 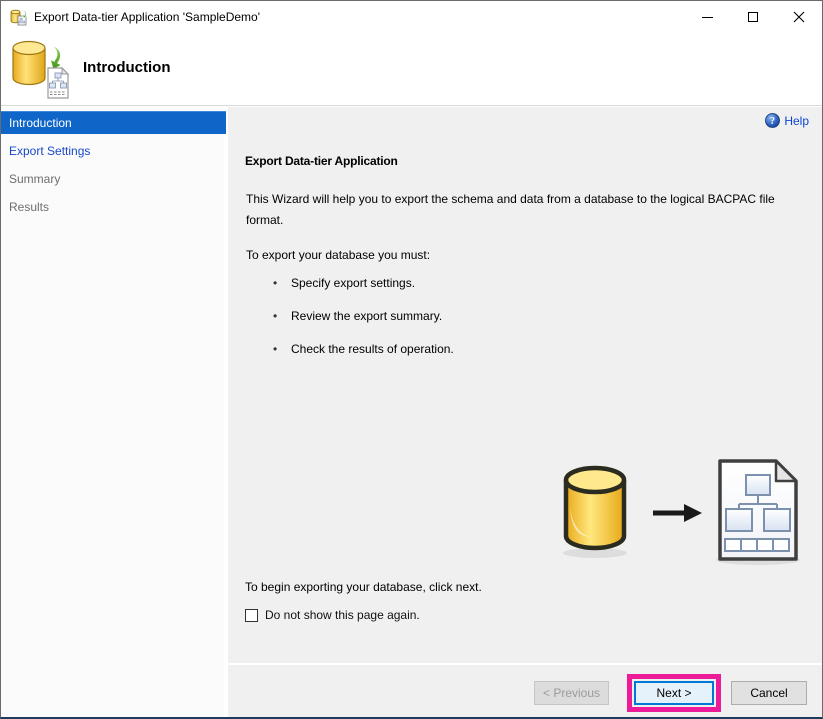 I want to click on cancel-button: Cancel, so click(x=769, y=693).